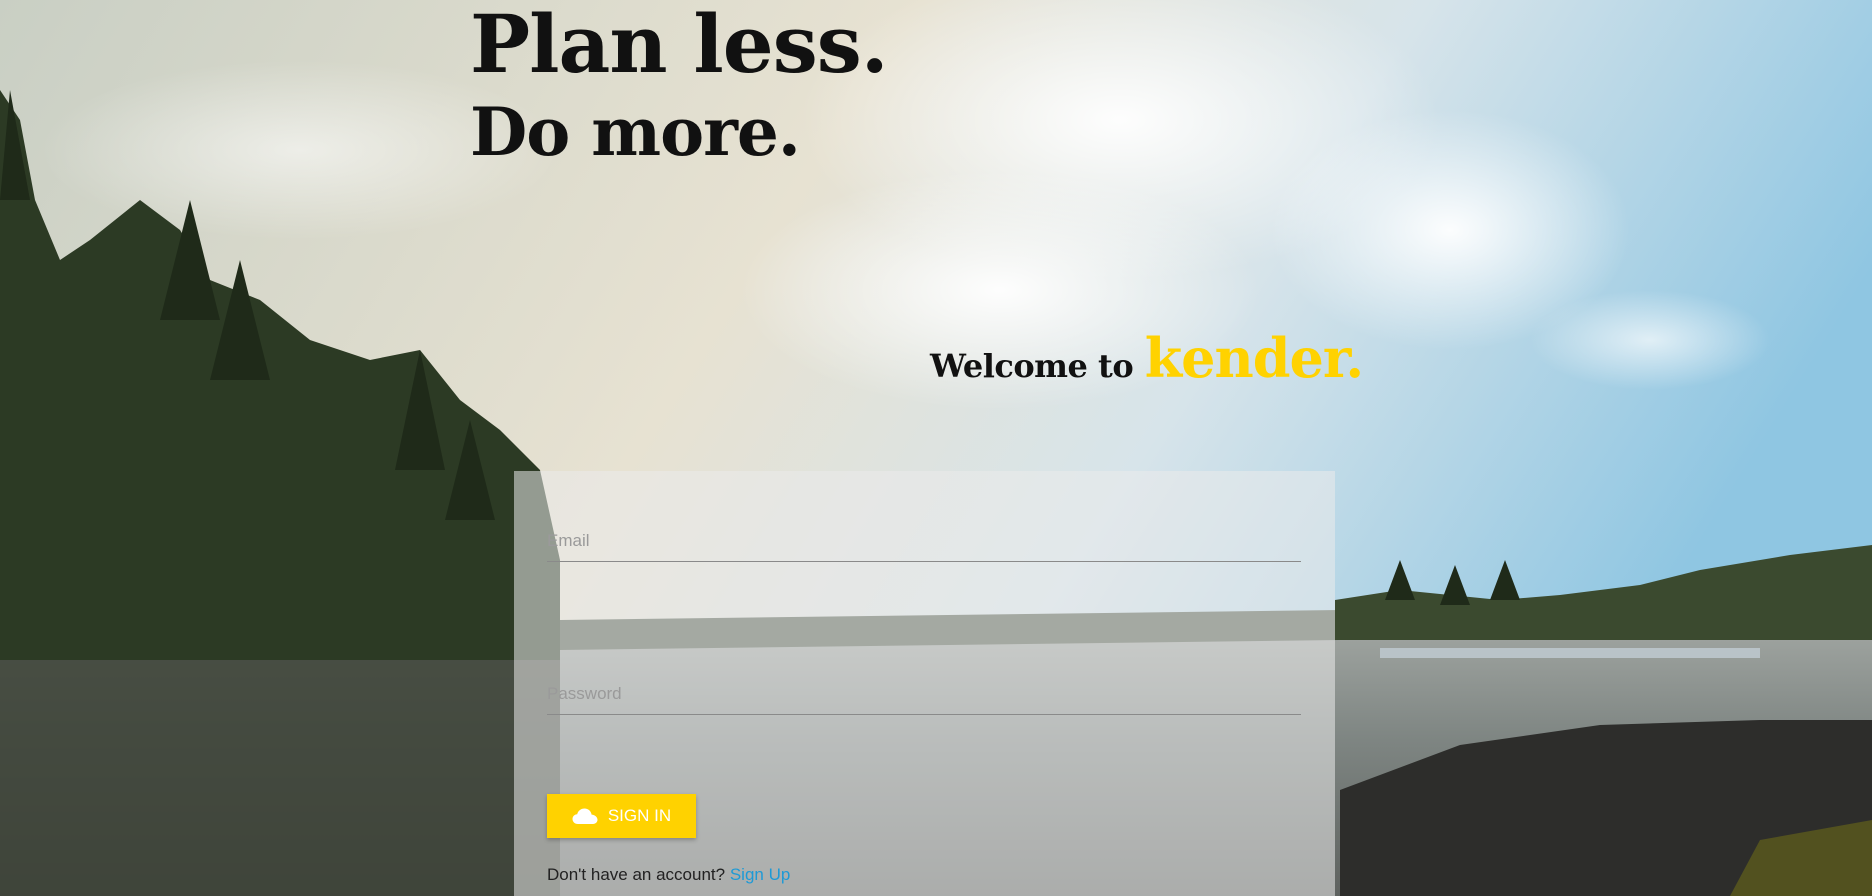 This screenshot has height=896, width=1872. What do you see at coordinates (635, 132) in the screenshot?
I see `hero-line-2: Do more.` at bounding box center [635, 132].